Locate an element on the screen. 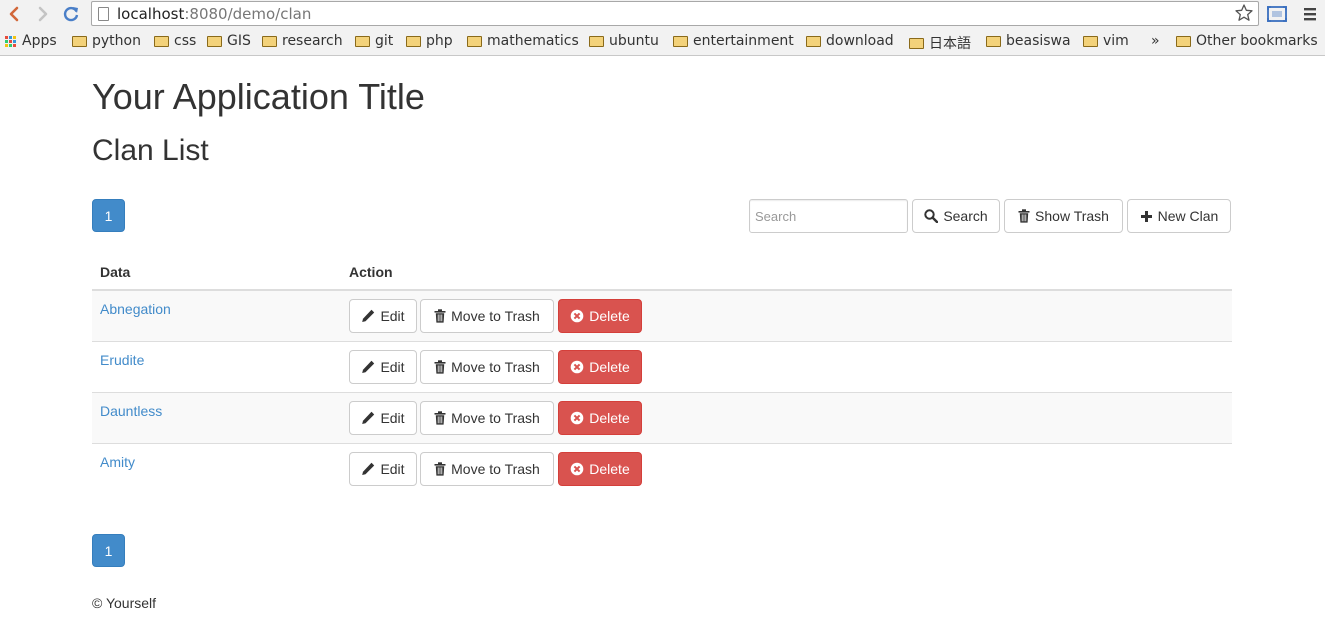  bookmark-label: Other bookmarks is located at coordinates (1257, 41).